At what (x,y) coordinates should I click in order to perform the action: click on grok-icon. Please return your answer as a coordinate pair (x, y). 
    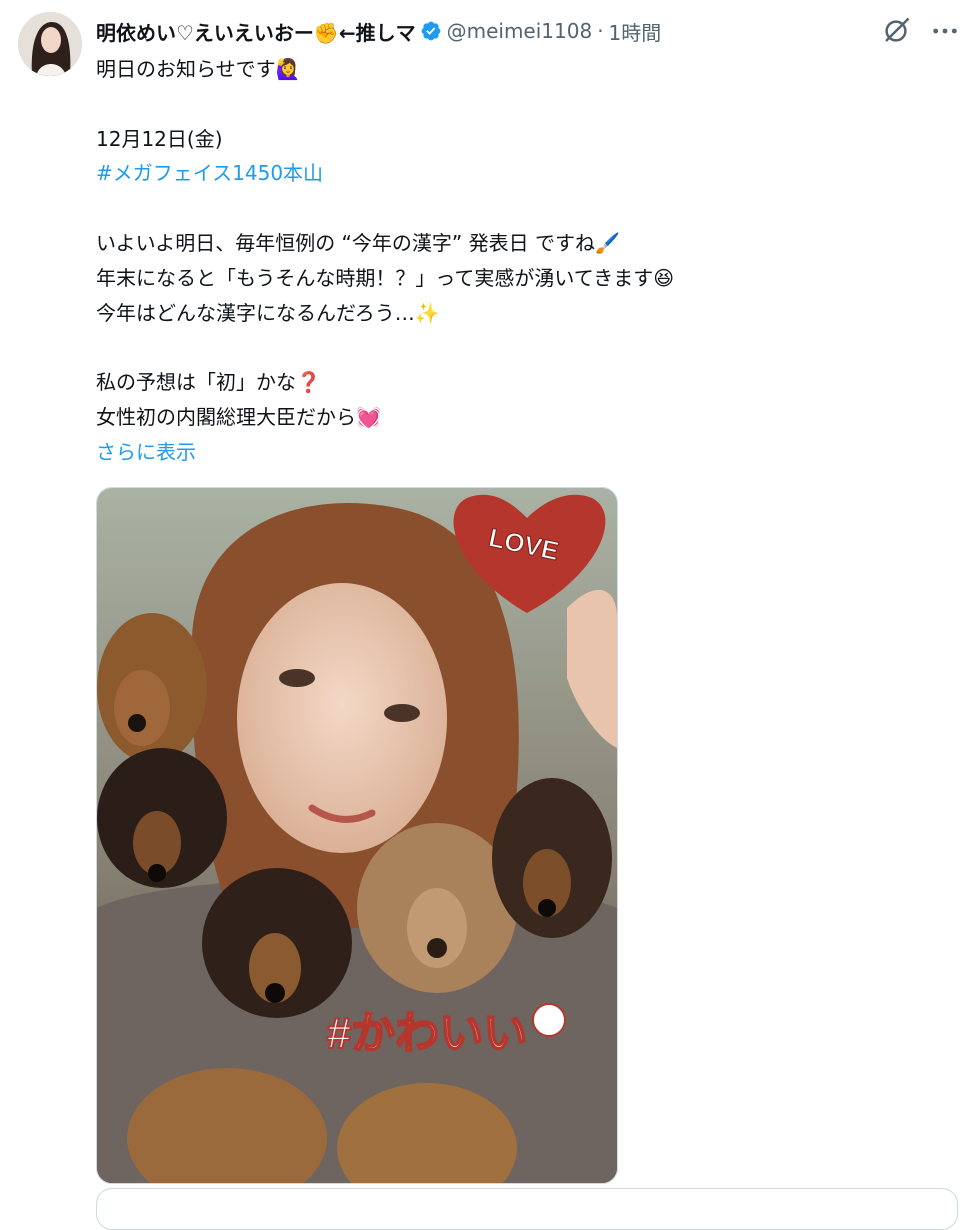
    Looking at the image, I should click on (896, 31).